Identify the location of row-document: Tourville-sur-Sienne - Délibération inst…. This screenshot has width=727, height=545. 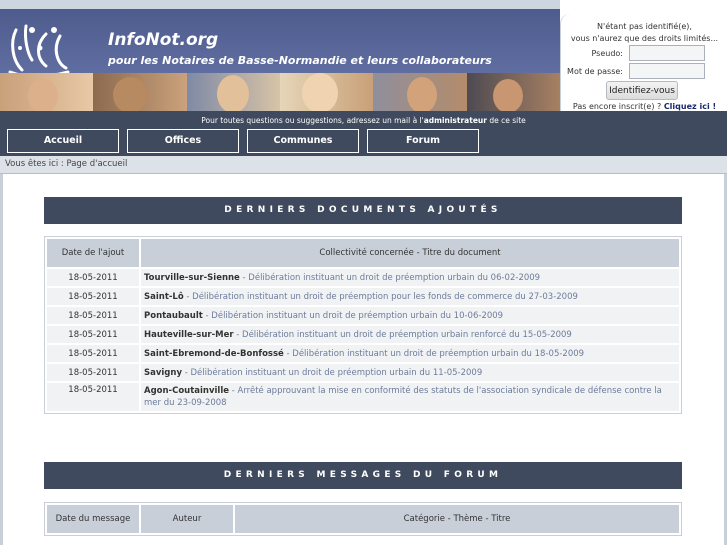
(410, 277).